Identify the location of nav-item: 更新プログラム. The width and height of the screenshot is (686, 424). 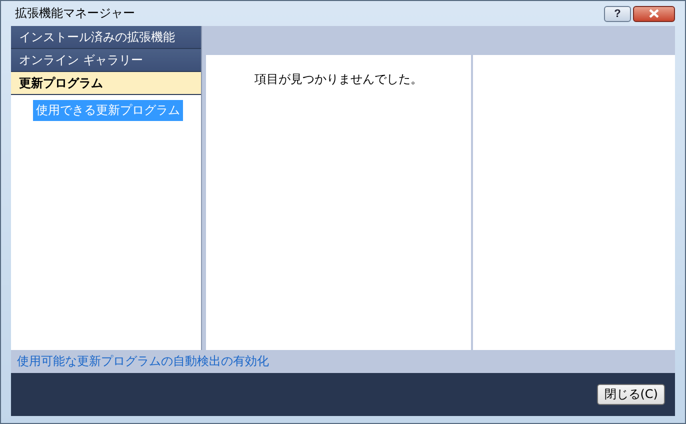
(106, 83).